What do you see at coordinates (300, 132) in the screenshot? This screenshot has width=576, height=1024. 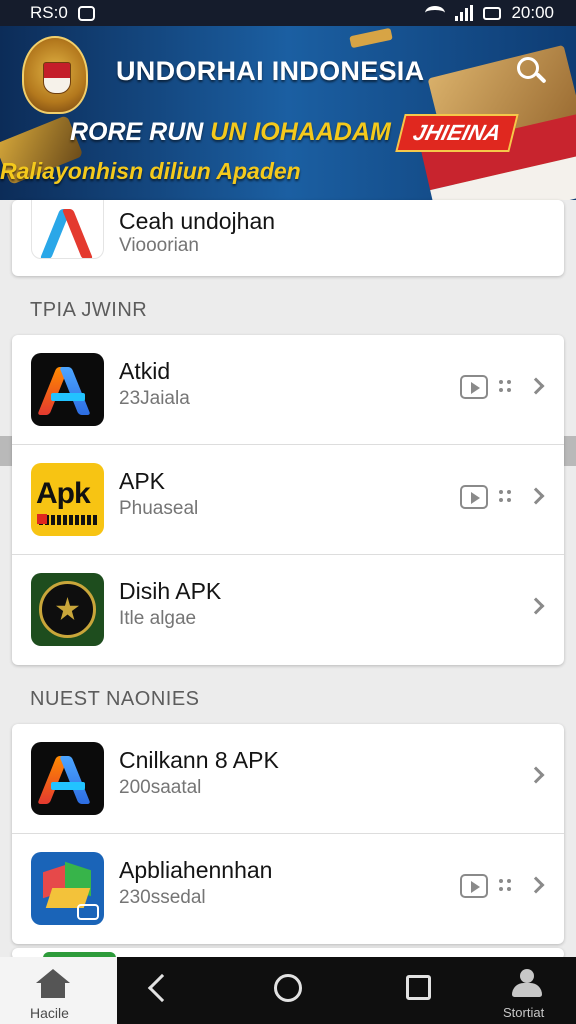 I see `banner-slogan-yellow: UN IOHAADAM` at bounding box center [300, 132].